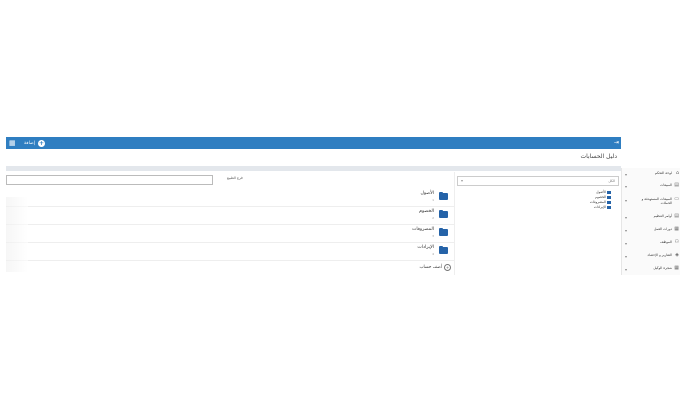 The image size is (680, 411). Describe the element at coordinates (616, 143) in the screenshot. I see `collapse-sidebar-icon: ⇥` at that location.